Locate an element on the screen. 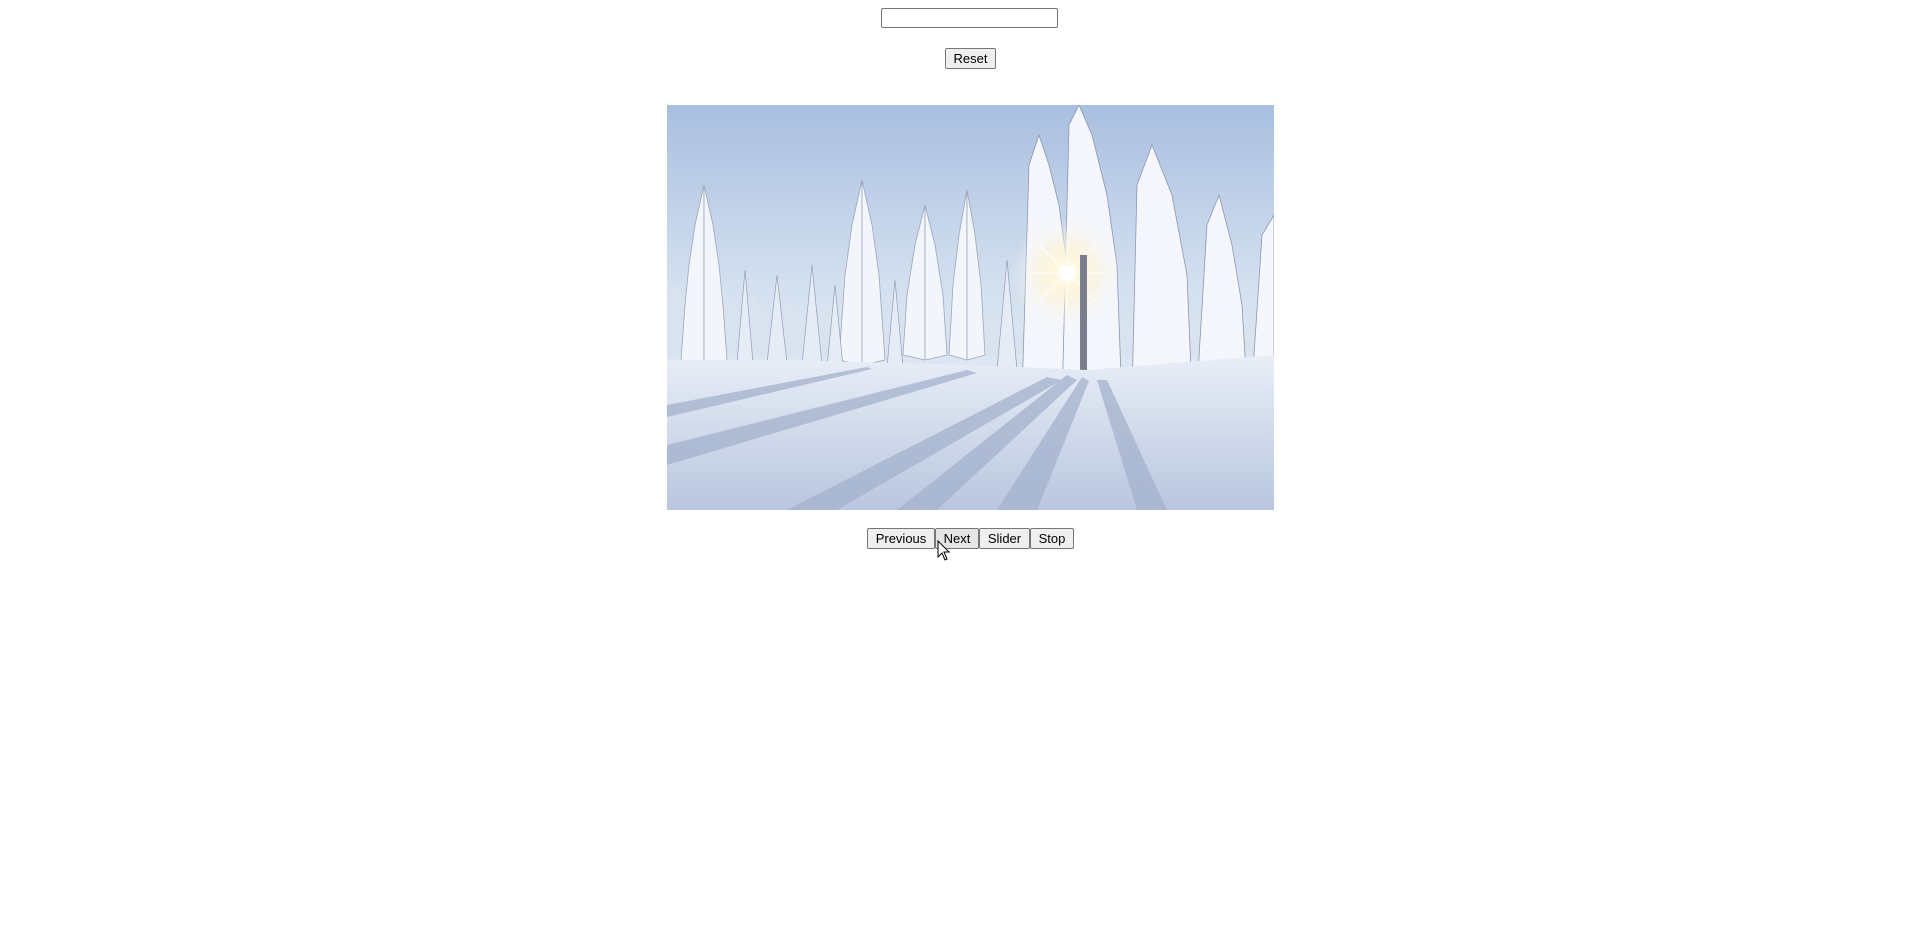 This screenshot has height=929, width=1920. slider-button: Slider is located at coordinates (1004, 538).